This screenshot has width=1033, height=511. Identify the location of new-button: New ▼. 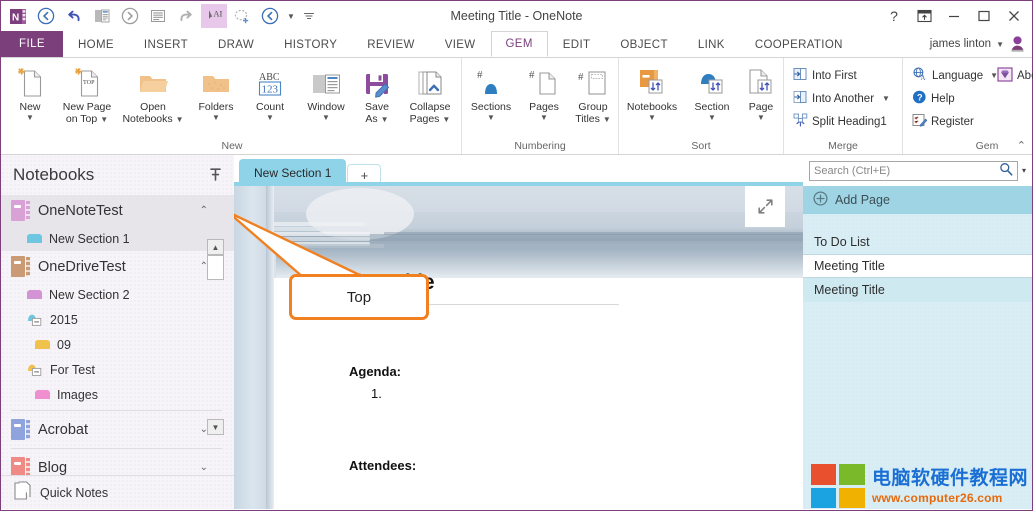
(30, 92).